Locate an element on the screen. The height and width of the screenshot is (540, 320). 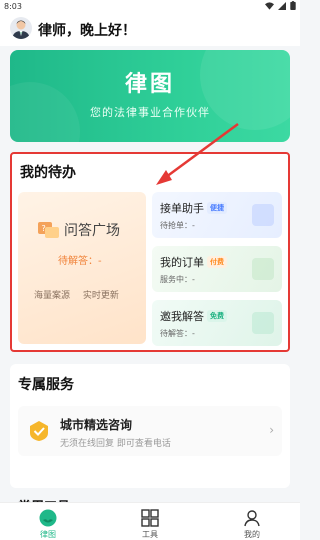
qa-square-card: ? 问答广场 待解答：- 海量案源 实时更新 is located at coordinates (82, 268).